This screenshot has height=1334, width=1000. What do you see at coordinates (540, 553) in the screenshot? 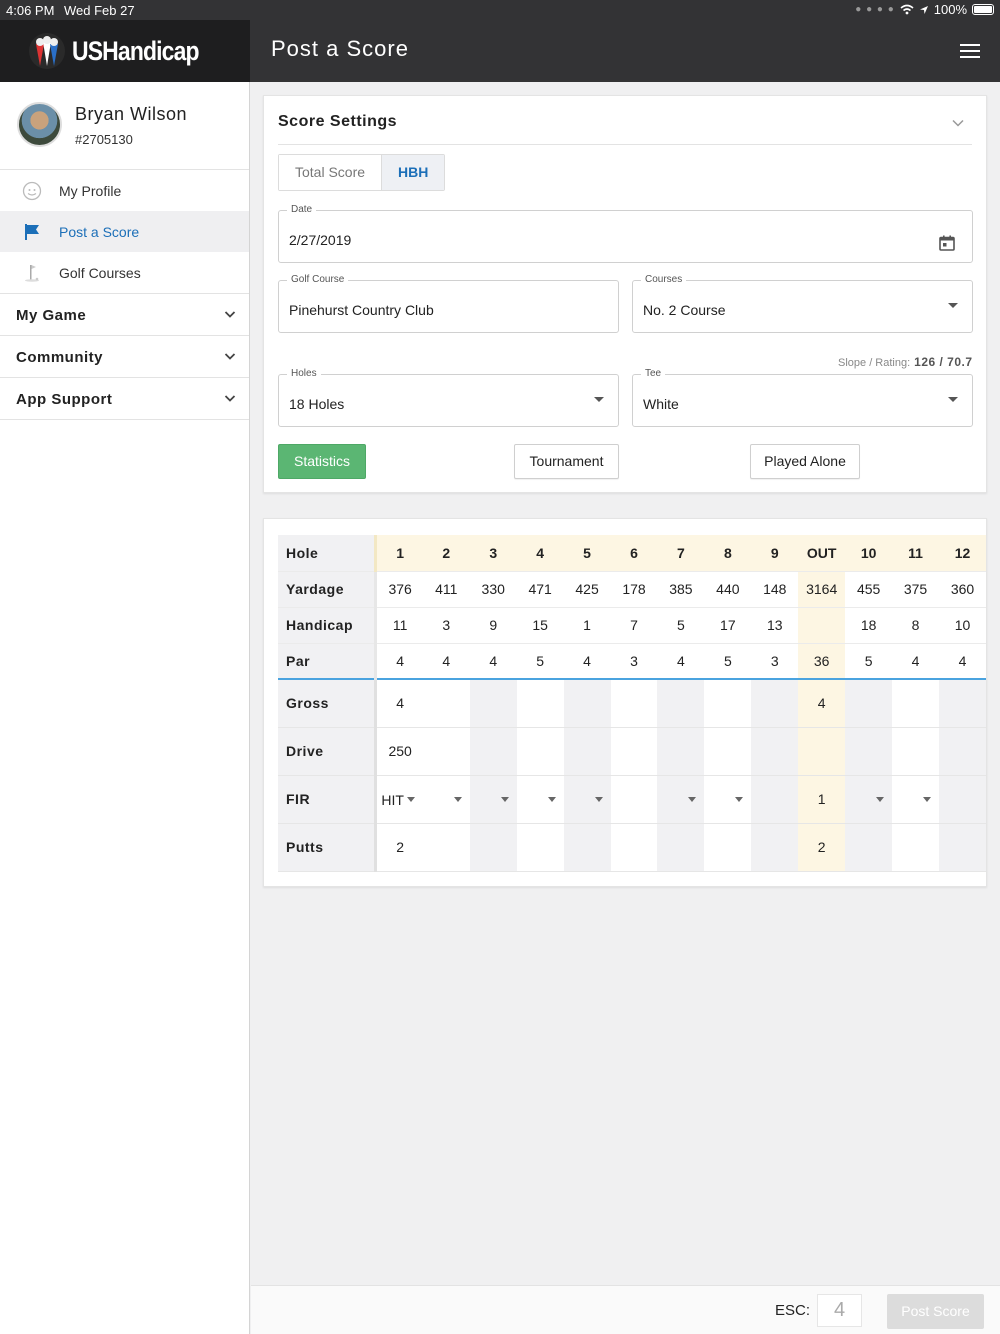
I see `cell-hole: 4` at bounding box center [540, 553].